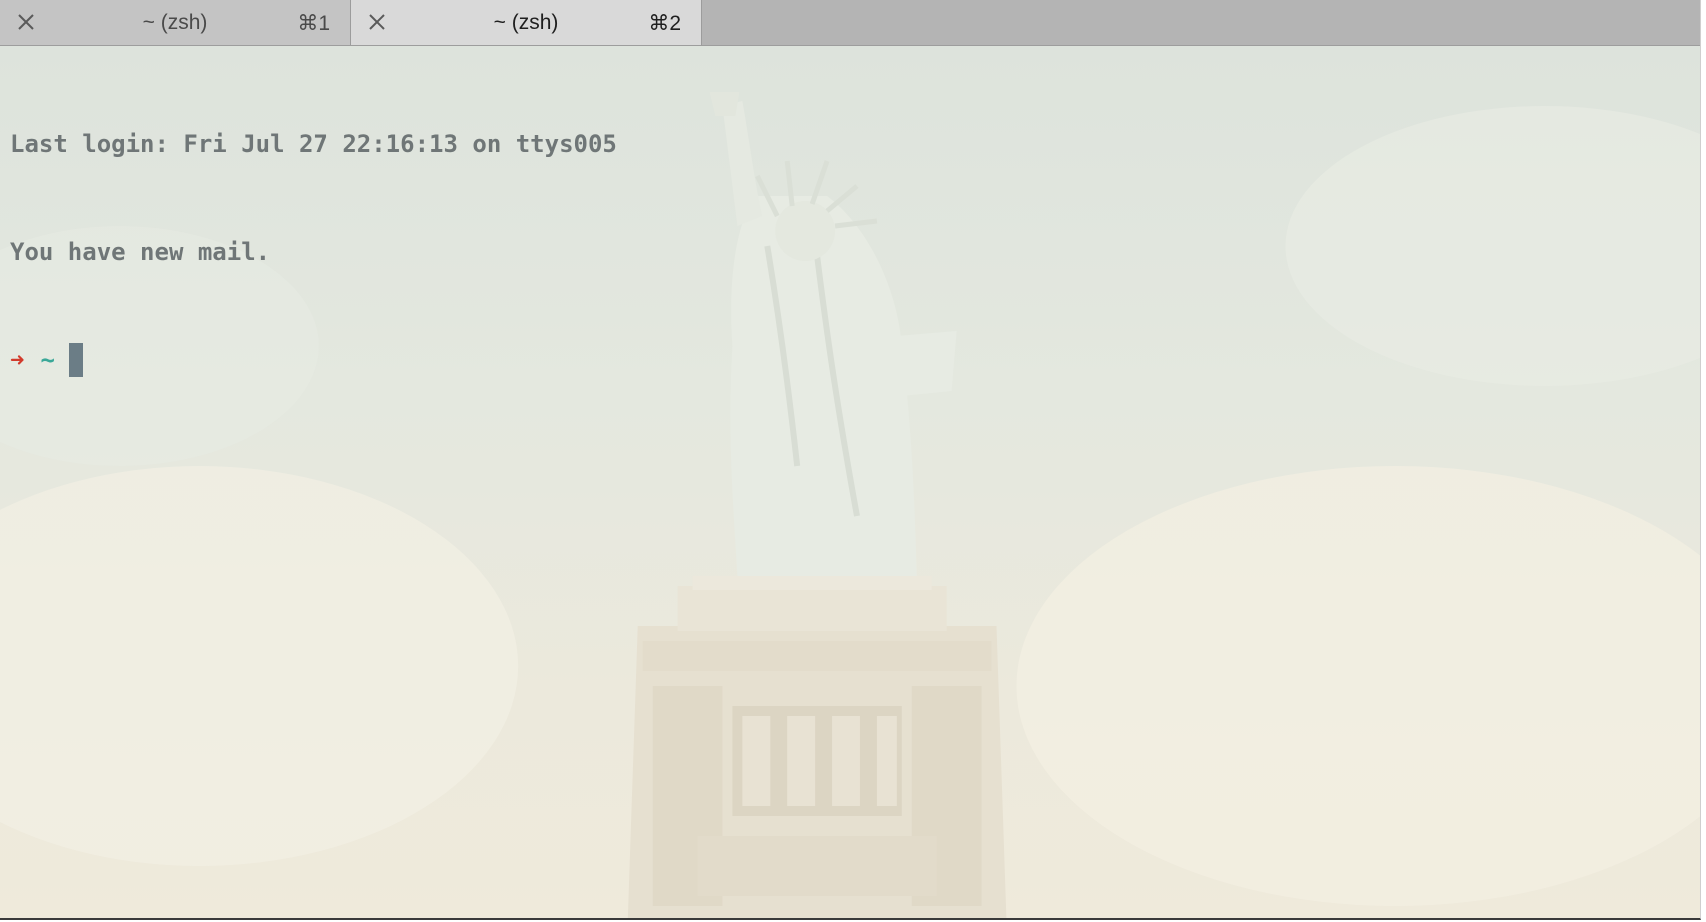  I want to click on mail-line: You have new mail., so click(140, 252).